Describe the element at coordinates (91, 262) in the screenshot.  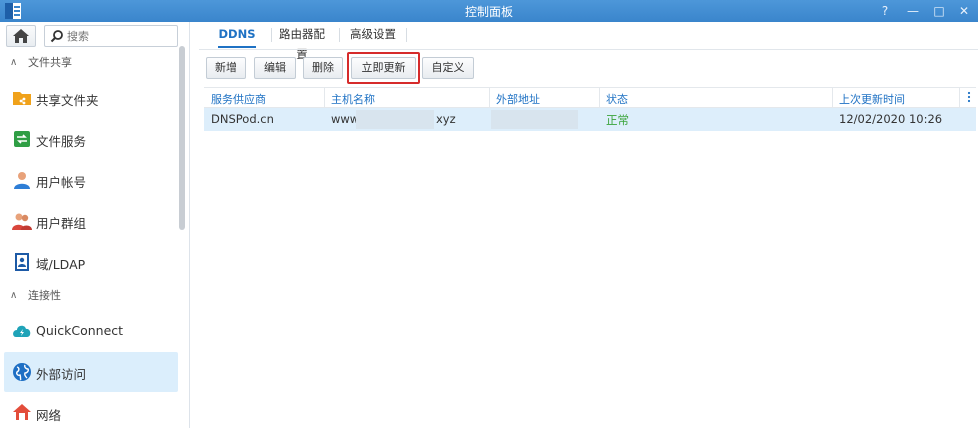
I see `sidebar-item-domain-ldap: 域/LDAP` at that location.